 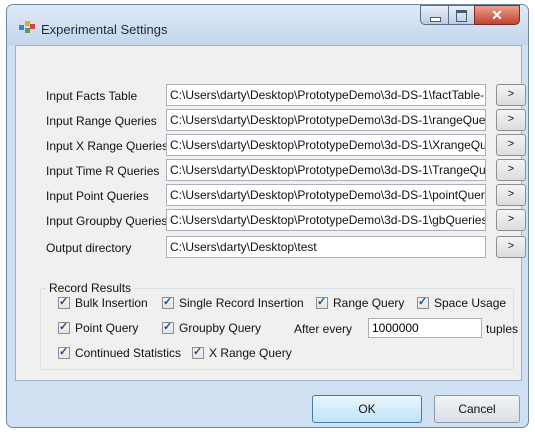 I want to click on groupby-query-checkbox: Groupby Query, so click(x=211, y=327).